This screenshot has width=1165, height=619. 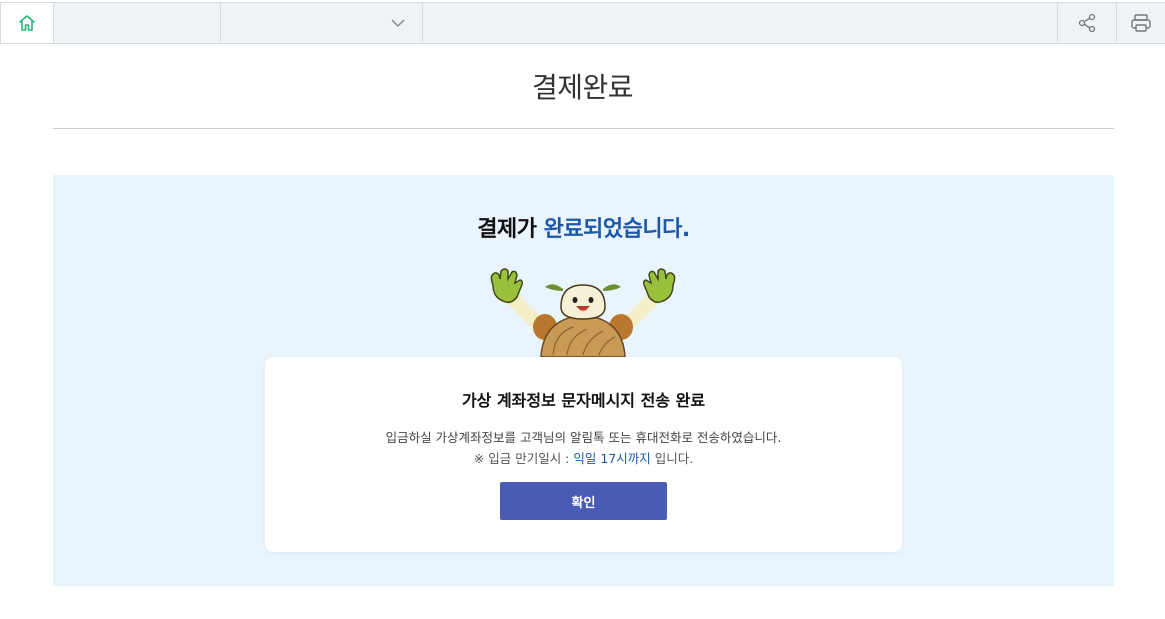 I want to click on title-divider, so click(x=583, y=128).